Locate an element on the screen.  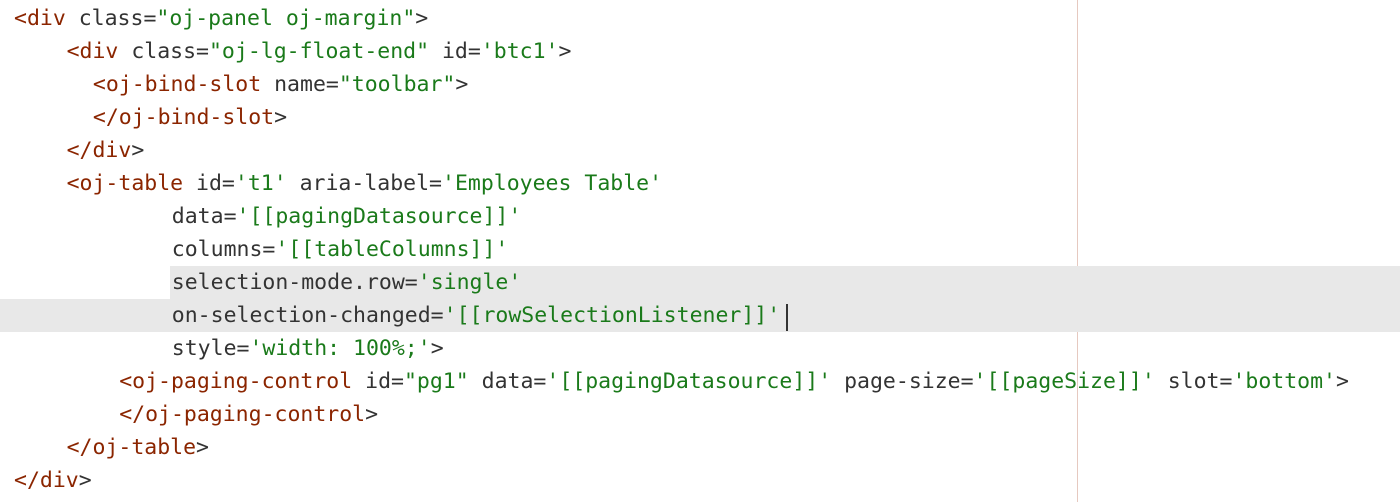
text-cursor is located at coordinates (787, 317).